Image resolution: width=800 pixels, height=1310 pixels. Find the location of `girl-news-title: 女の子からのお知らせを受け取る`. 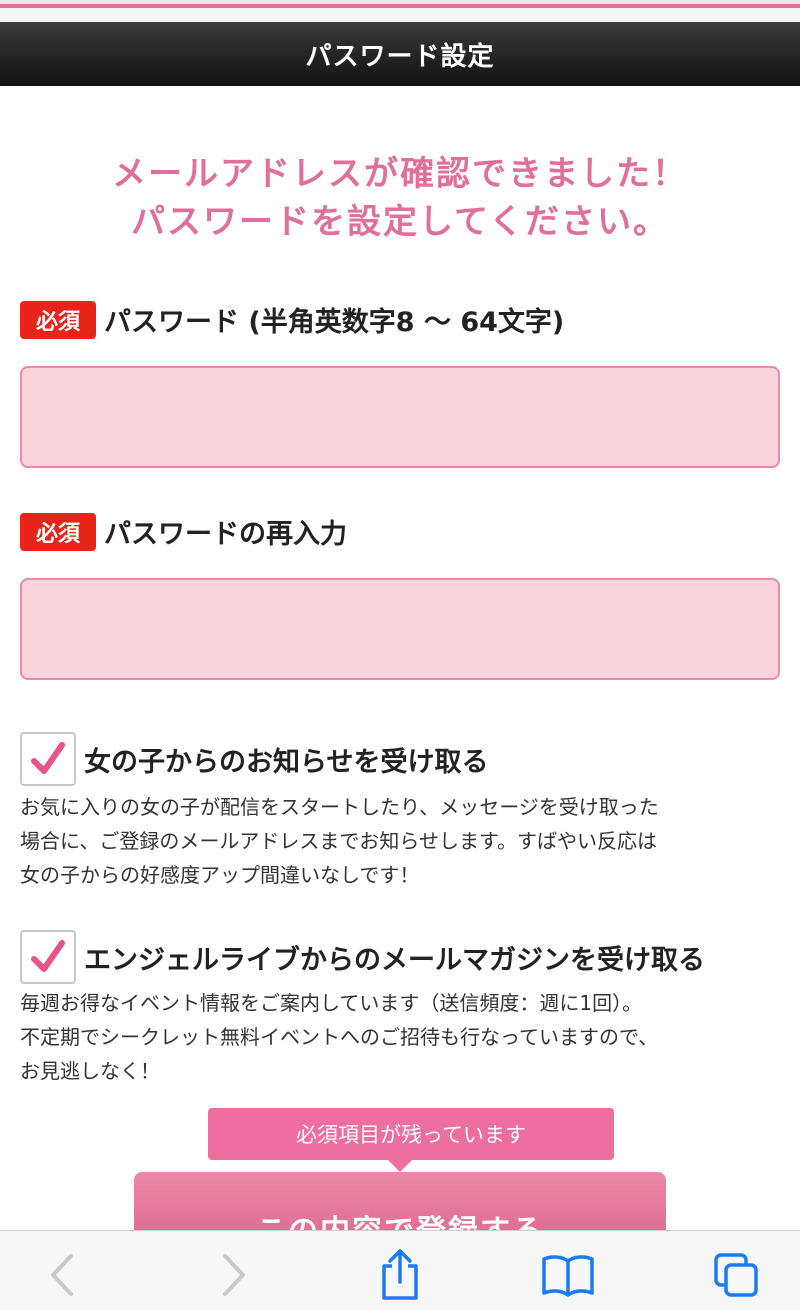

girl-news-title: 女の子からのお知らせを受け取る is located at coordinates (286, 762).